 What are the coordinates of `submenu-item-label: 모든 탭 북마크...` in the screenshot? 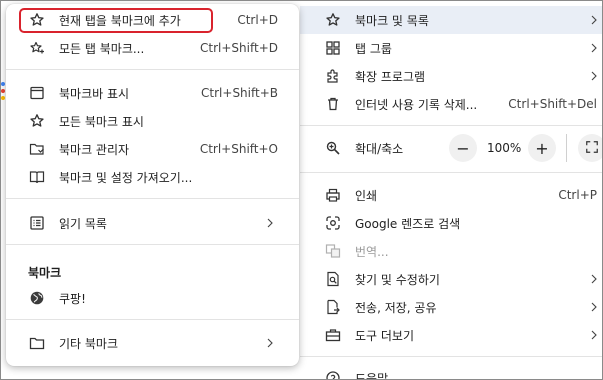 It's located at (102, 48).